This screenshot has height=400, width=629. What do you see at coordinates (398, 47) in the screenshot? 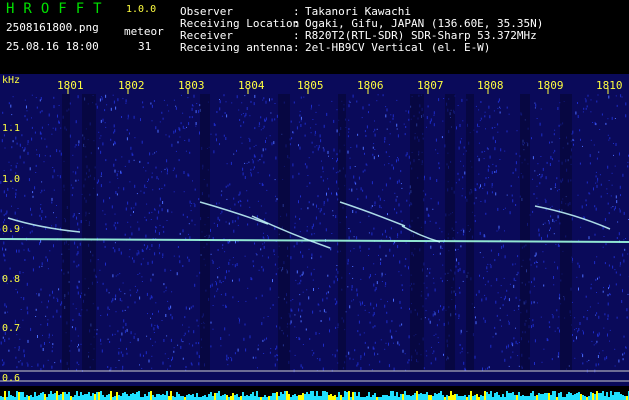
I see `info-value: 2el-HB9CV Vertical (el. E-W)` at bounding box center [398, 47].